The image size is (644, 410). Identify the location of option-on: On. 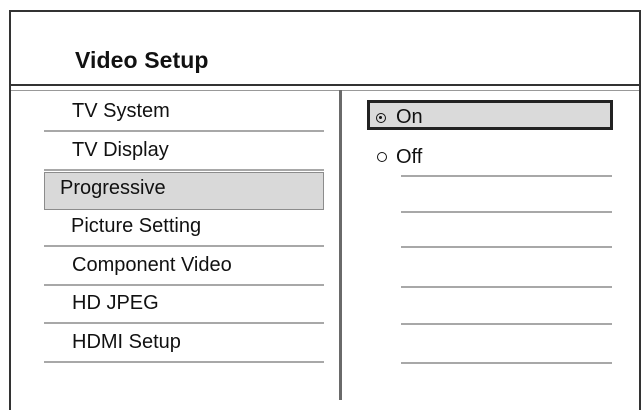
(490, 115).